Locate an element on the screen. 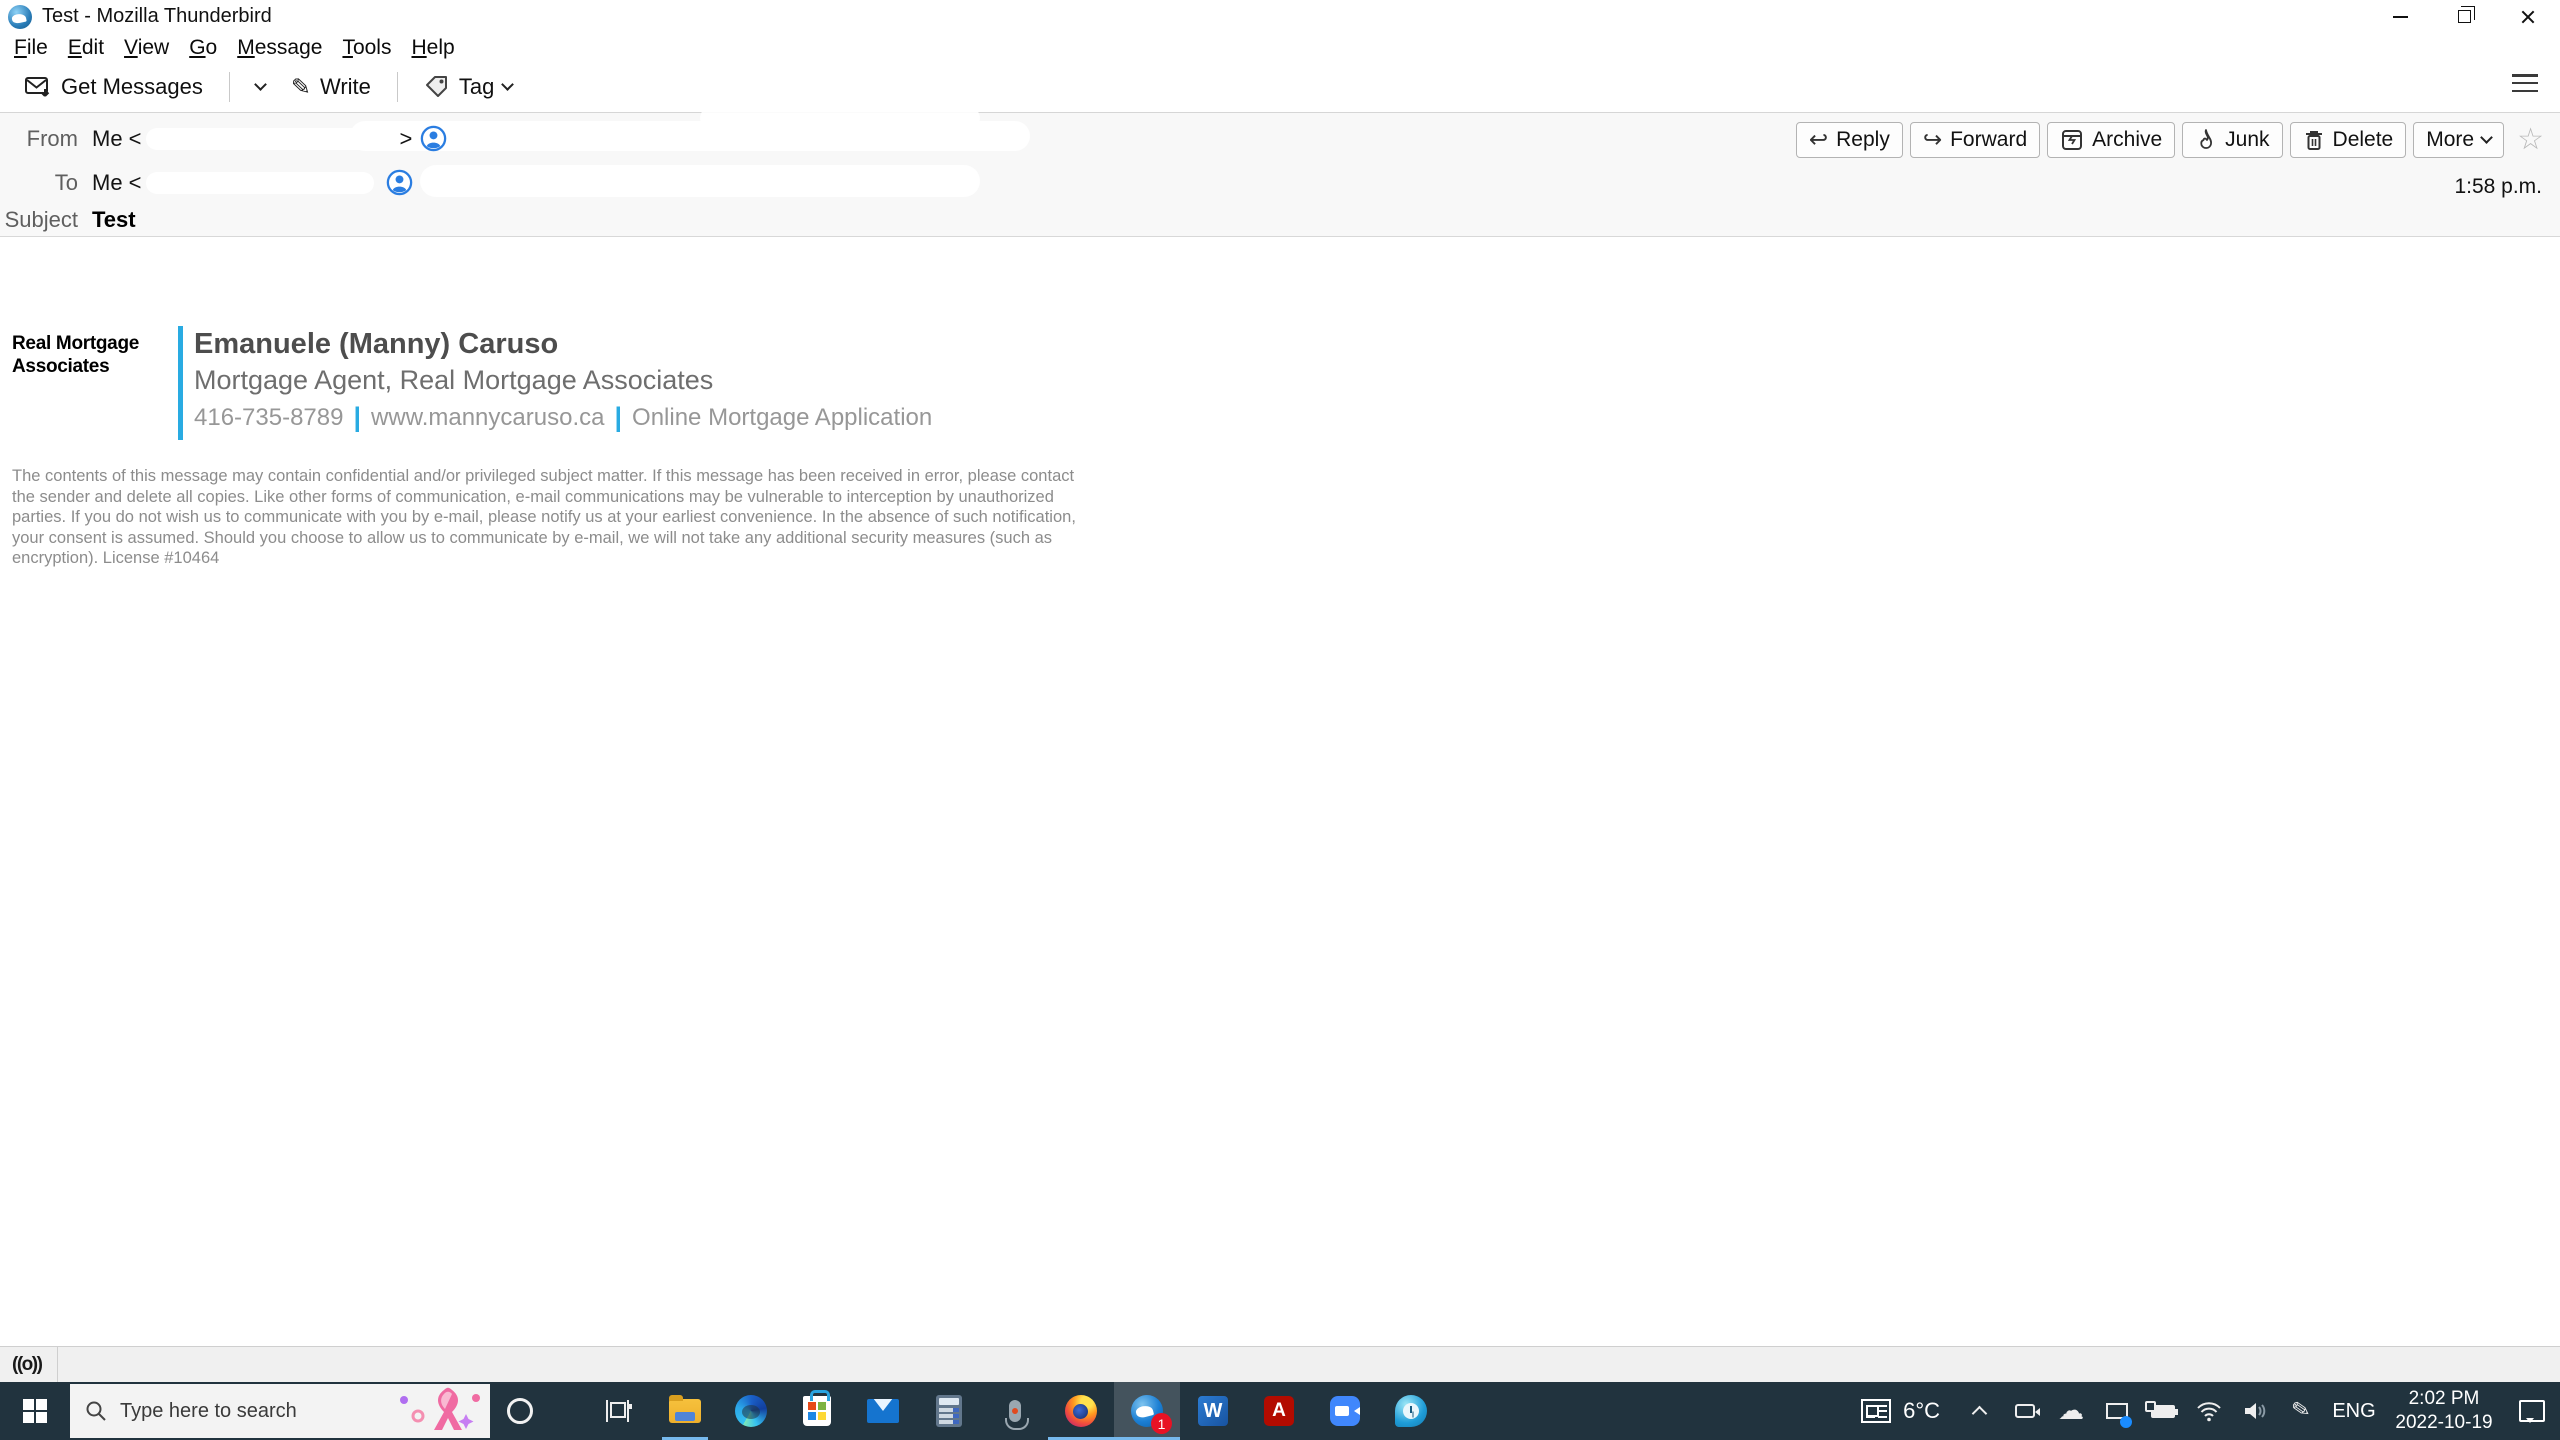 This screenshot has height=1440, width=2560. taskbar-search is located at coordinates (280, 1411).